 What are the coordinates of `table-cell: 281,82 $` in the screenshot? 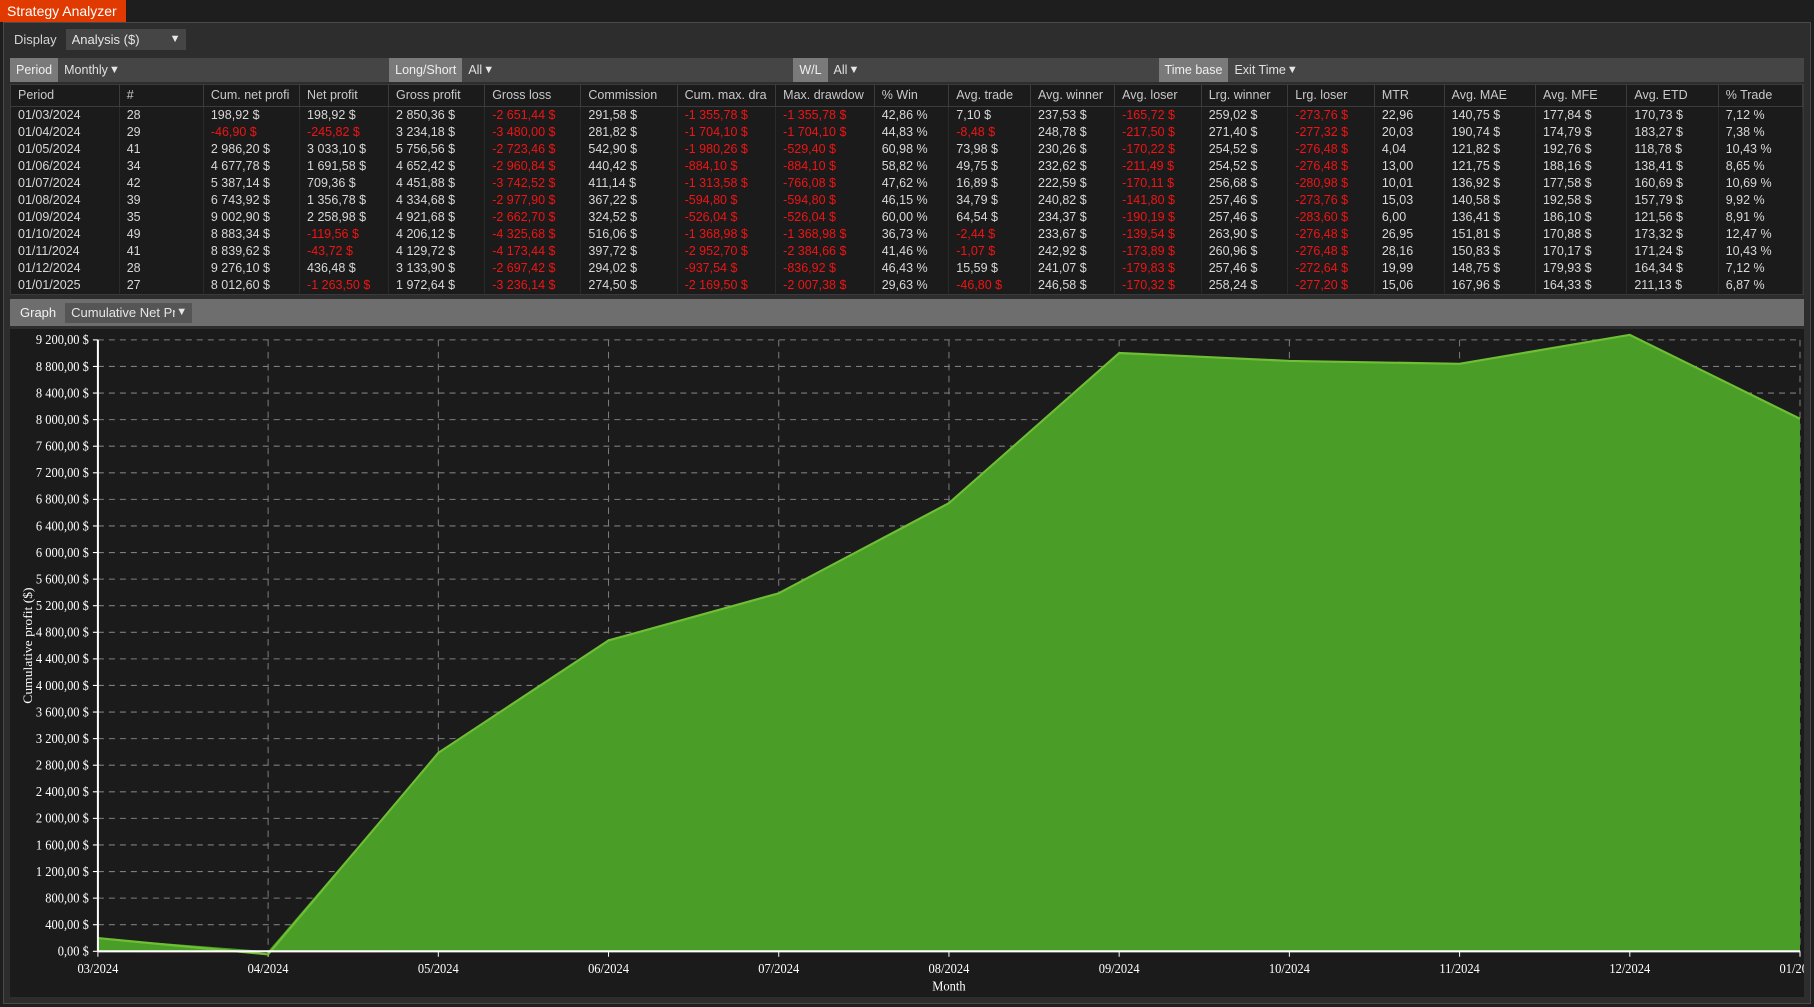 It's located at (629, 132).